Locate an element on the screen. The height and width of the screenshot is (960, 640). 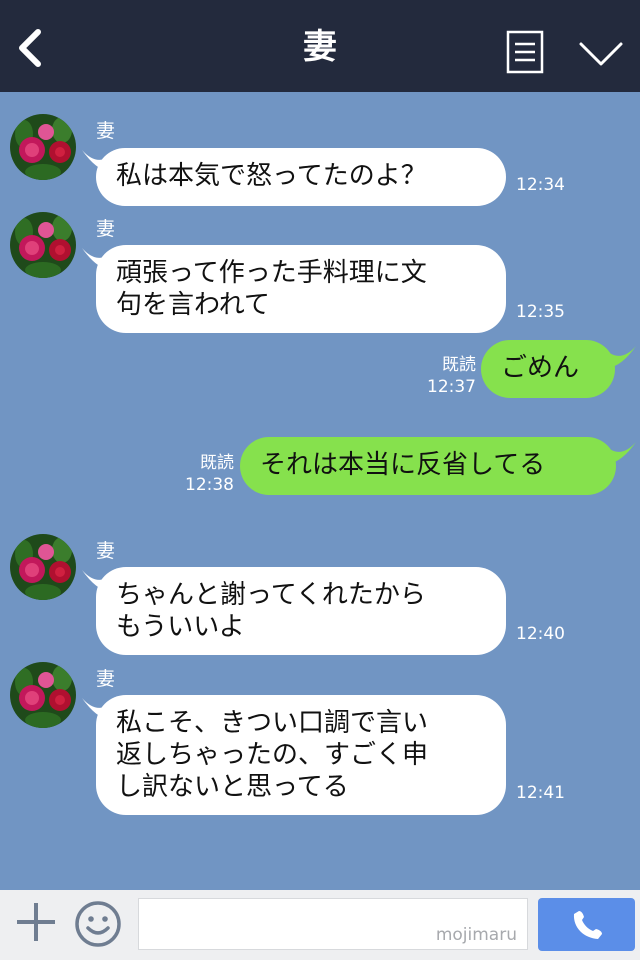
message-bubble: 私は本気で怒ってたのよ？ is located at coordinates (301, 177).